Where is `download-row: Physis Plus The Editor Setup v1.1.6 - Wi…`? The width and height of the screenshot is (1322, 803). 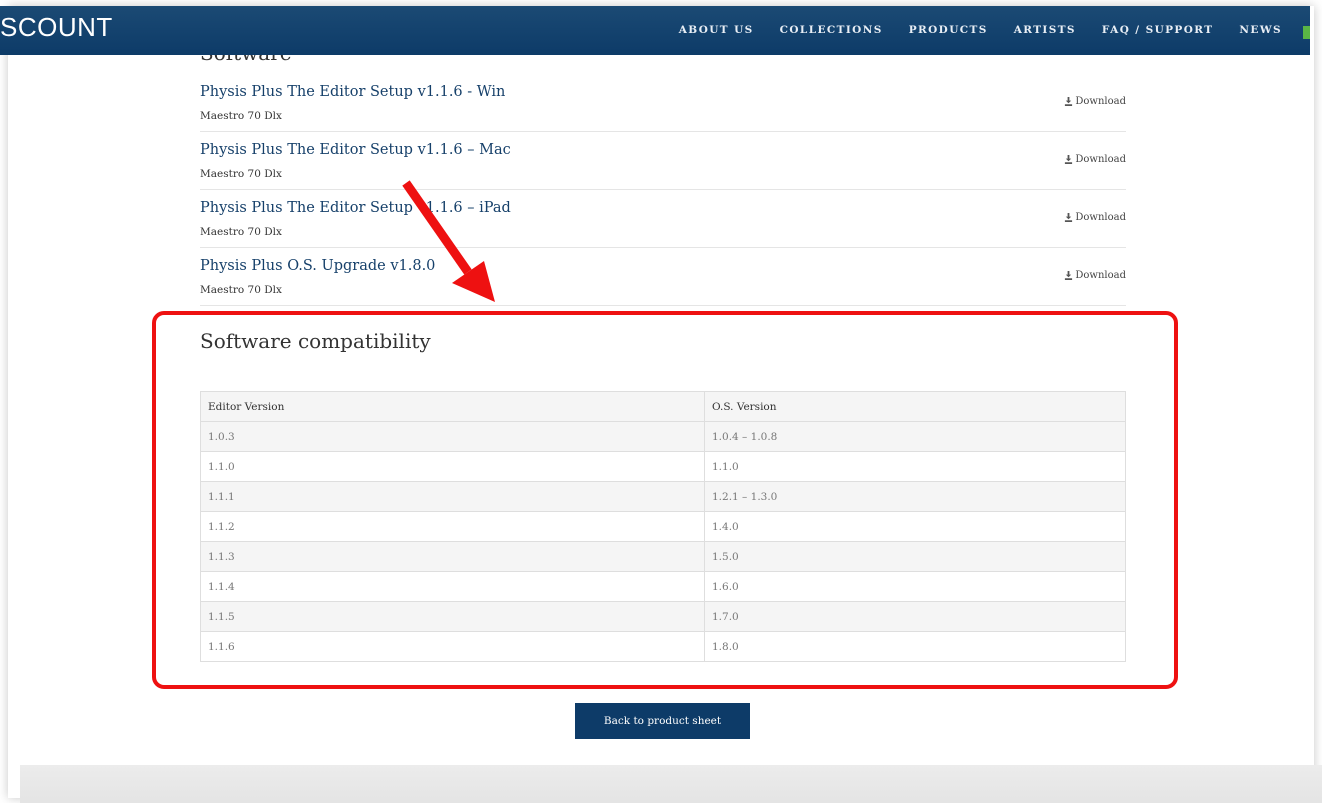
download-row: Physis Plus The Editor Setup v1.1.6 - Wi… is located at coordinates (663, 103).